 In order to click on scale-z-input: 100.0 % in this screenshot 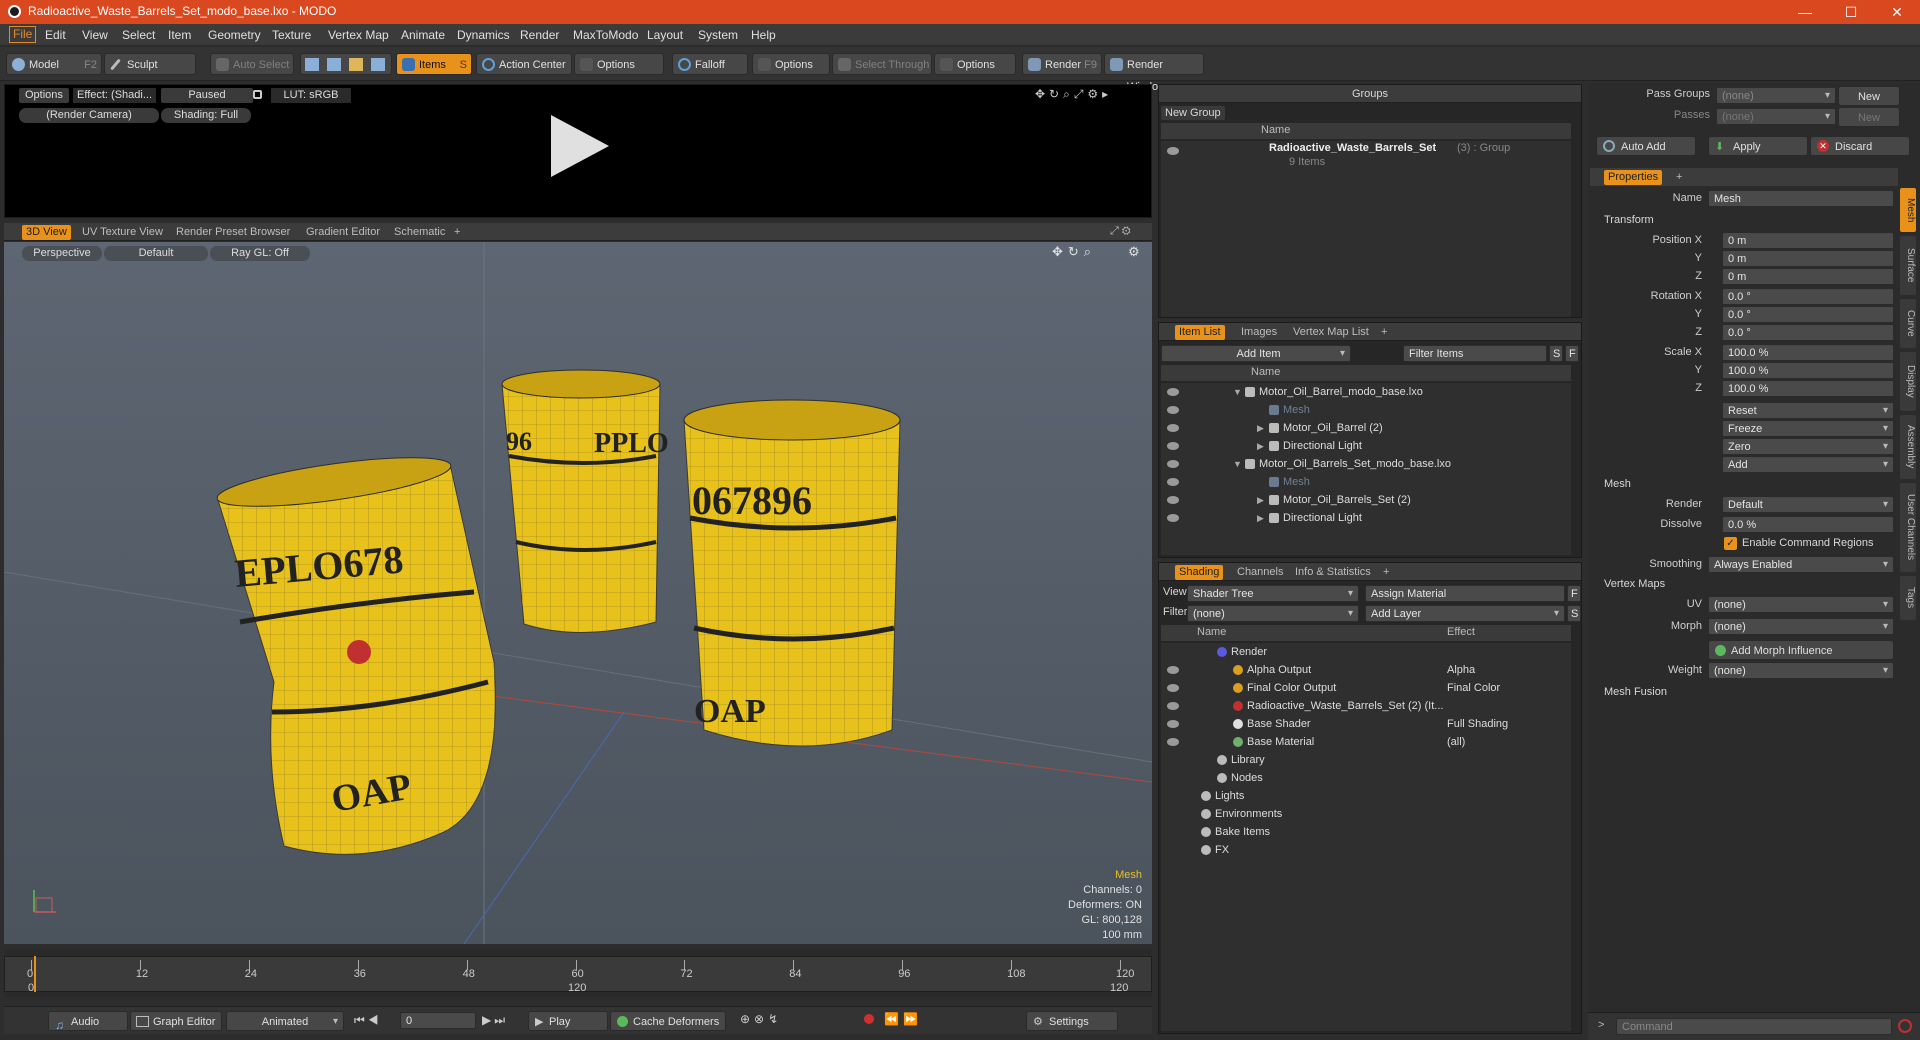, I will do `click(1808, 388)`.